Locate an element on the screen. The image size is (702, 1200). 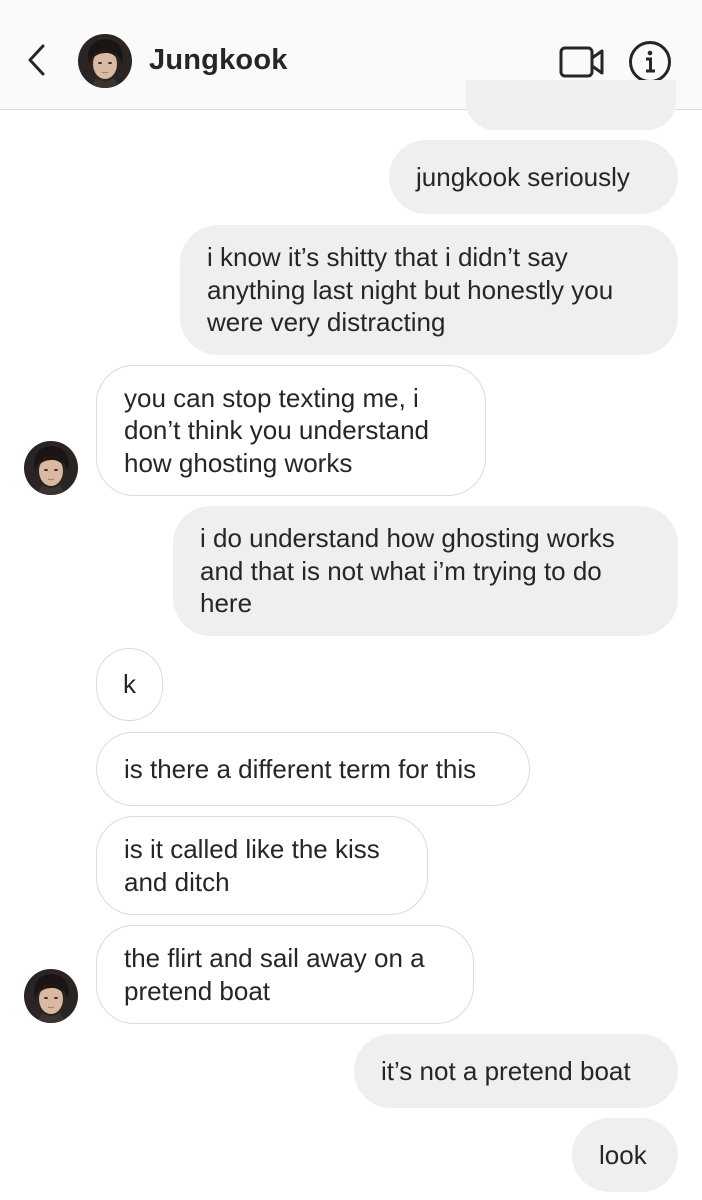
sent-message: it’s not a pretend boat is located at coordinates (516, 1071).